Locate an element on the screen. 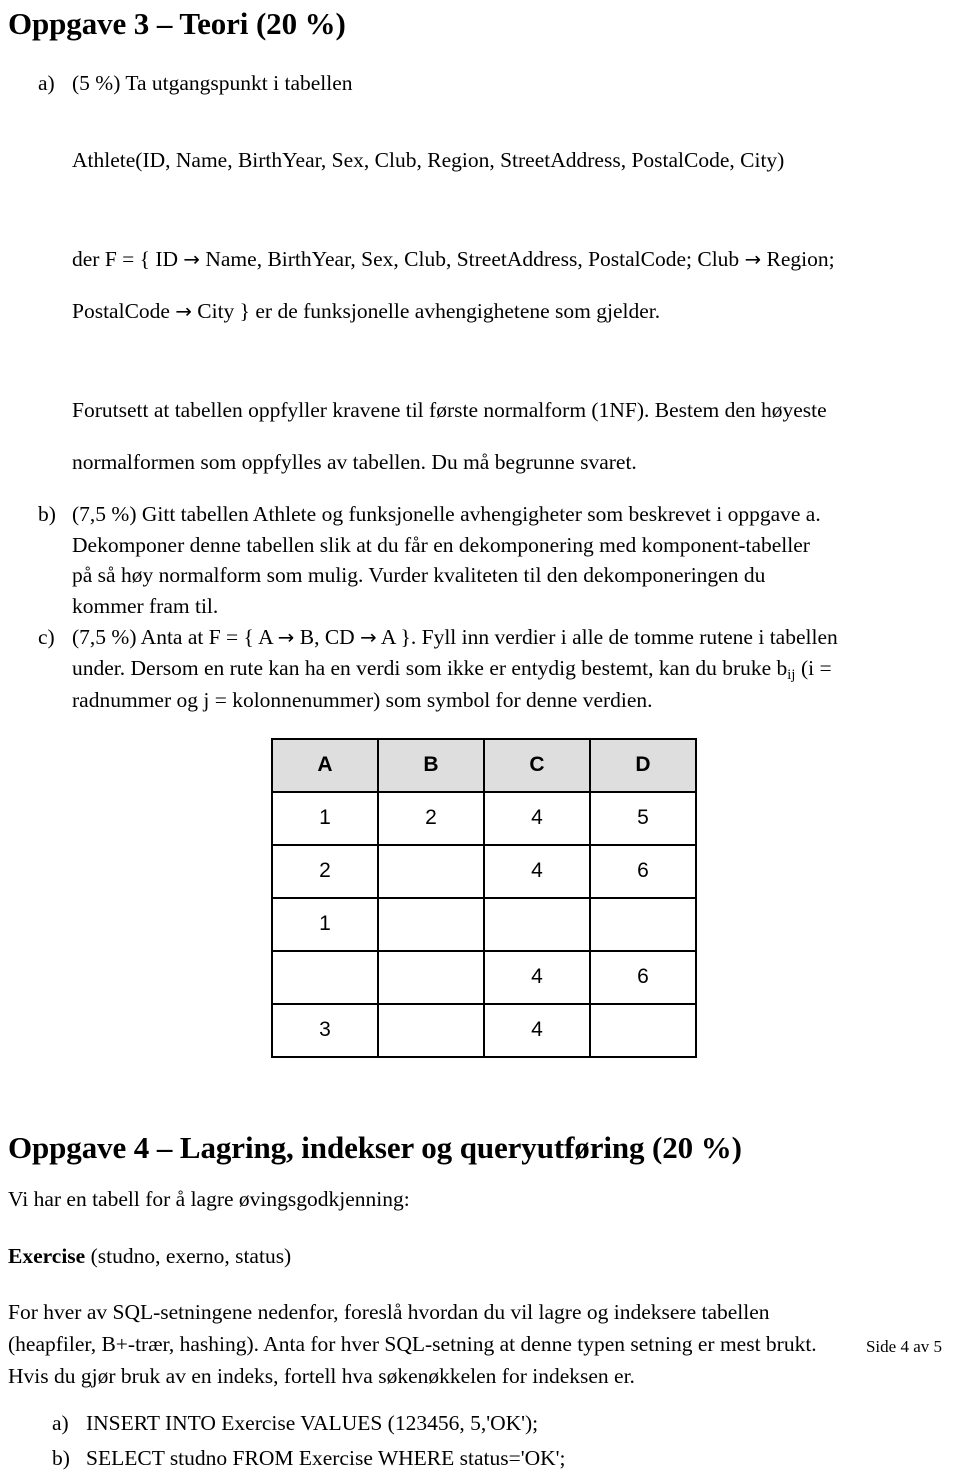  abcd-table-head: A B C D is located at coordinates (484, 765).